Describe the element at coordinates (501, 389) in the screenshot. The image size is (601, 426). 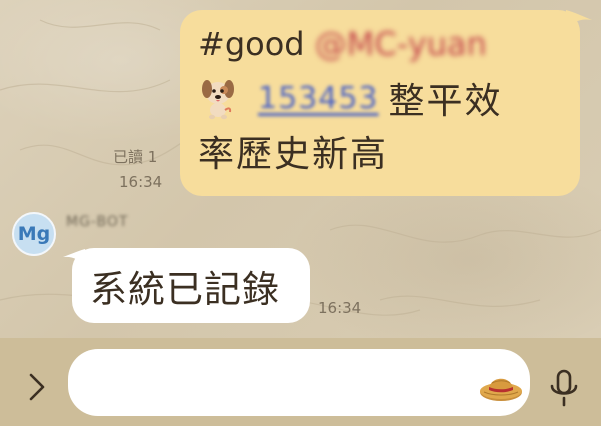
I see `straw-hat-sticker-icon` at that location.